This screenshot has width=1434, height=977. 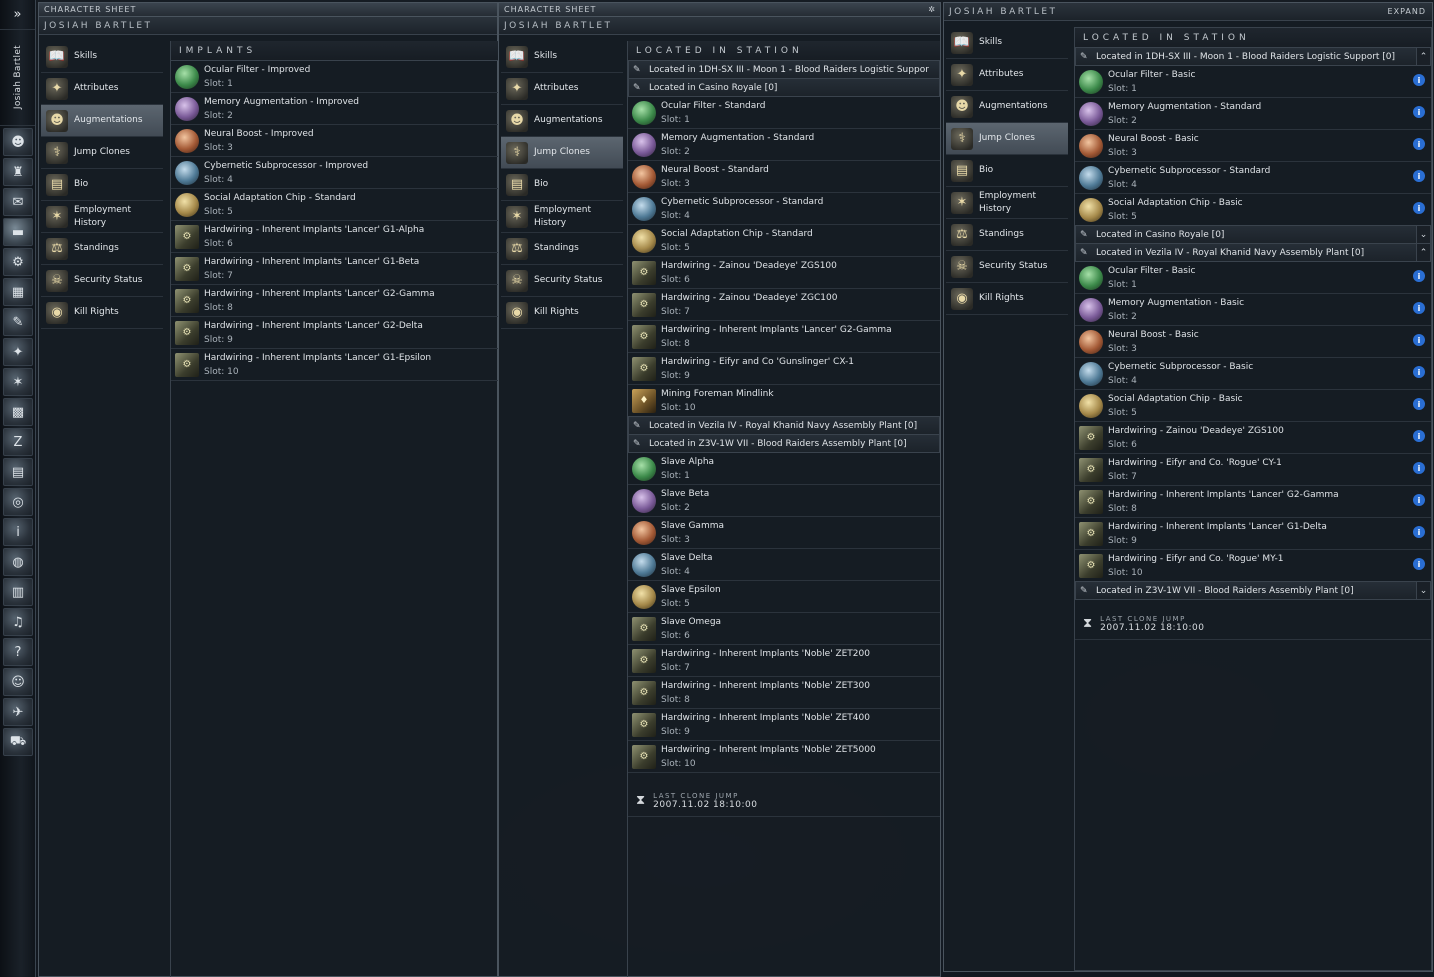 What do you see at coordinates (17, 15) in the screenshot?
I see `neocom-collapse-button: »` at bounding box center [17, 15].